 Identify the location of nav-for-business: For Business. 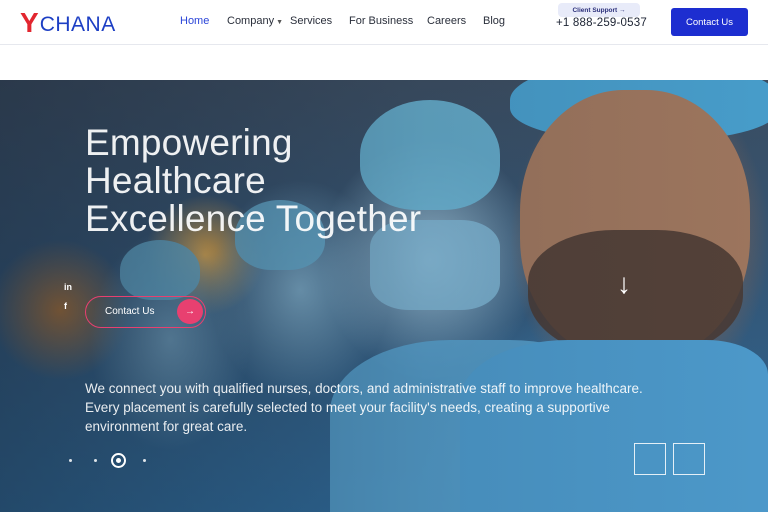
(381, 21).